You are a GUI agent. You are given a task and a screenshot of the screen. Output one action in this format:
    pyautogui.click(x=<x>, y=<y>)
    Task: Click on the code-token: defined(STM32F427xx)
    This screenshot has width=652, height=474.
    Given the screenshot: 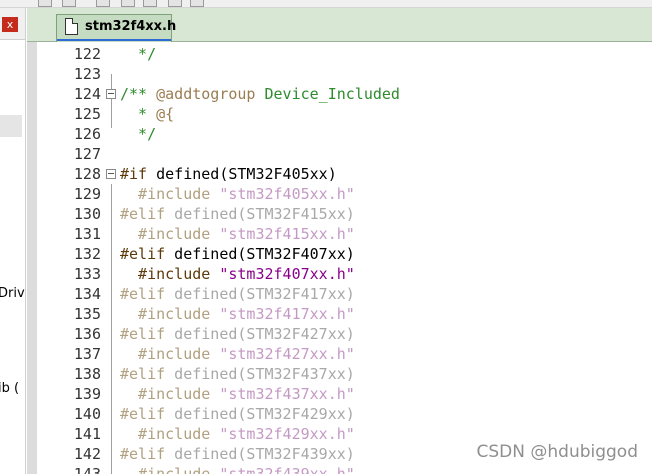 What is the action you would take?
    pyautogui.click(x=260, y=334)
    